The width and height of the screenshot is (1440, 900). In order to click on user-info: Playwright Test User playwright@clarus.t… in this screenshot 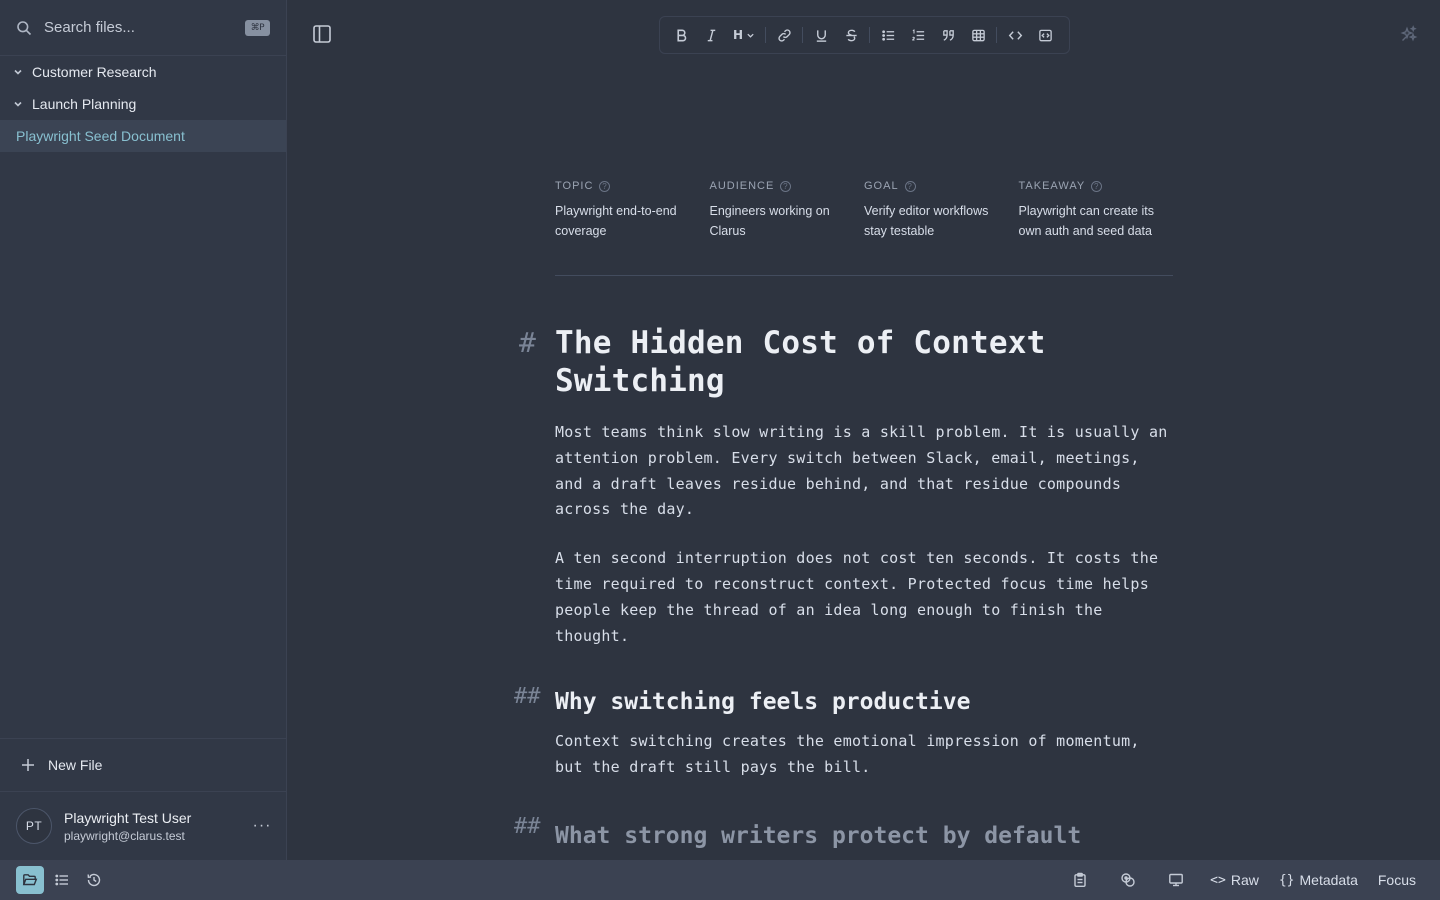, I will do `click(156, 826)`.